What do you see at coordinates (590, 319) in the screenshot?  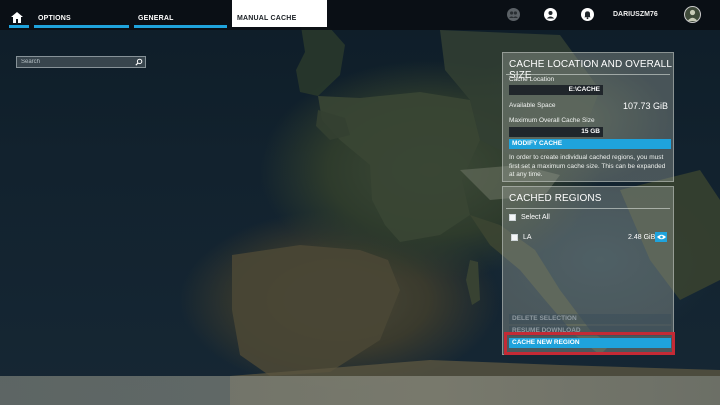 I see `delete-selection-button: DELETE SELECTION` at bounding box center [590, 319].